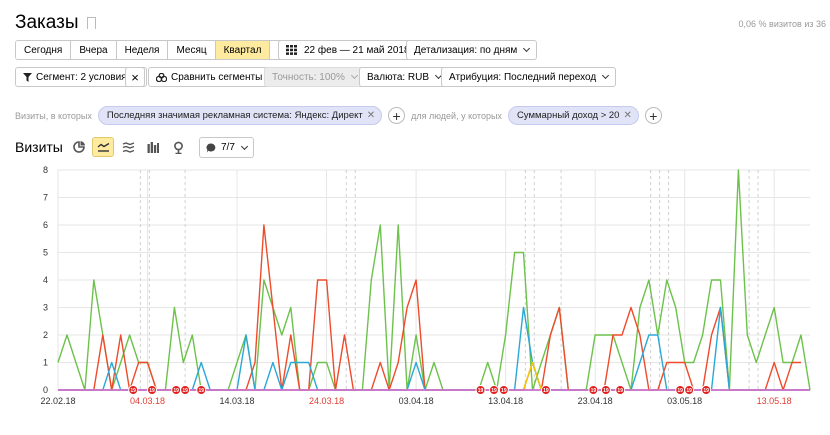  What do you see at coordinates (44, 50) in the screenshot?
I see `period-tab: Сегодня` at bounding box center [44, 50].